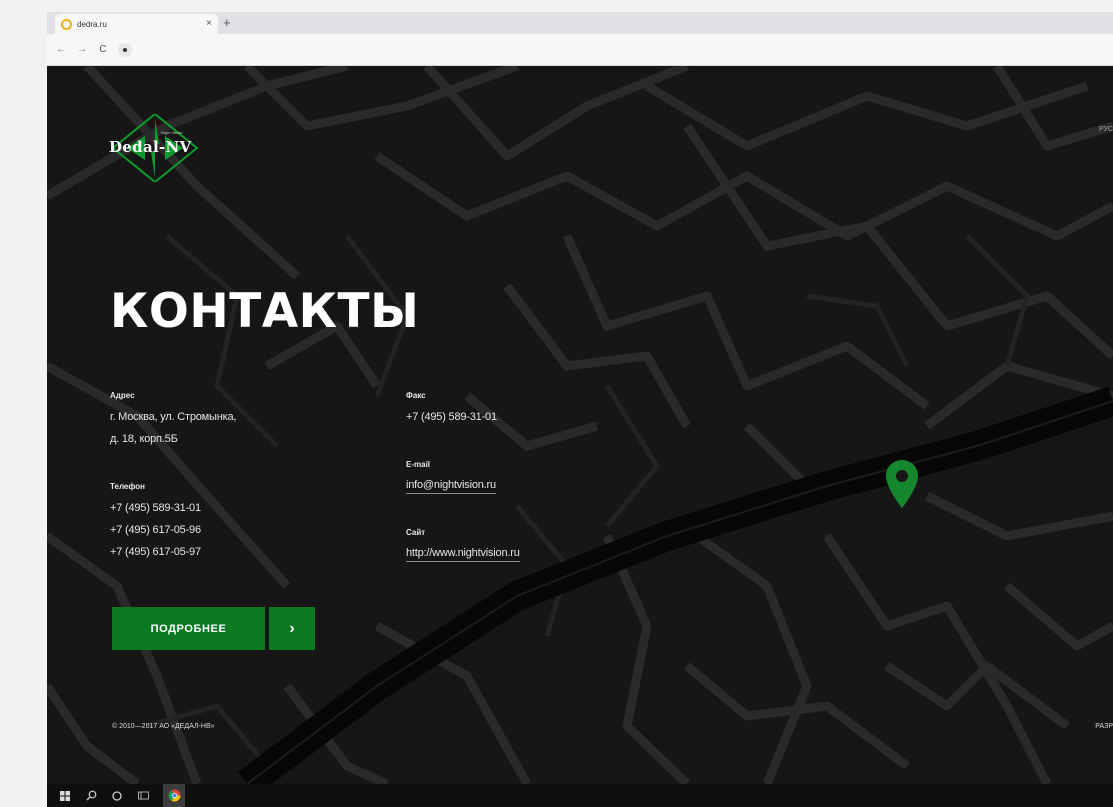 The height and width of the screenshot is (807, 1113). I want to click on browser-toolbar: ← → C, so click(580, 50).